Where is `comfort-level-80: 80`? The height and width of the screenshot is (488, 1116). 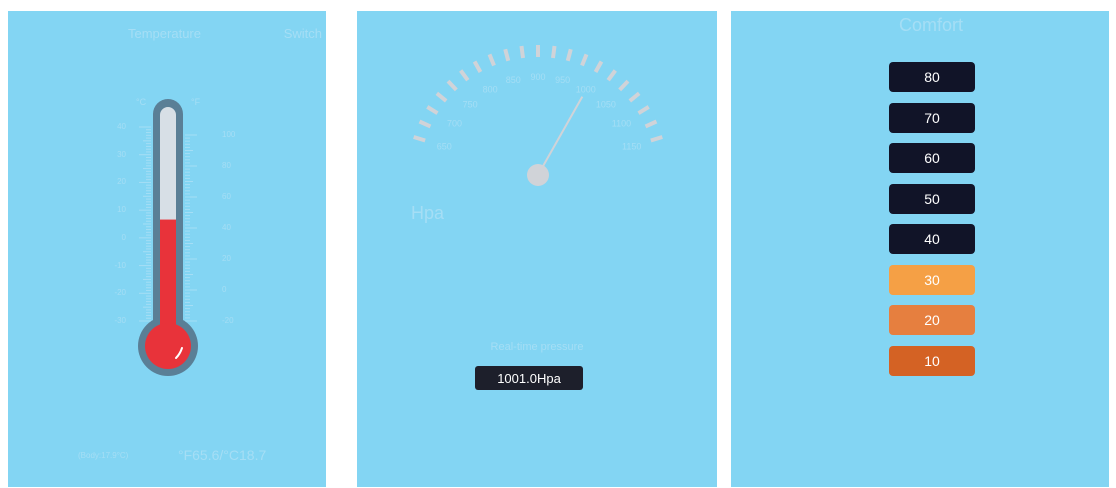 comfort-level-80: 80 is located at coordinates (932, 77).